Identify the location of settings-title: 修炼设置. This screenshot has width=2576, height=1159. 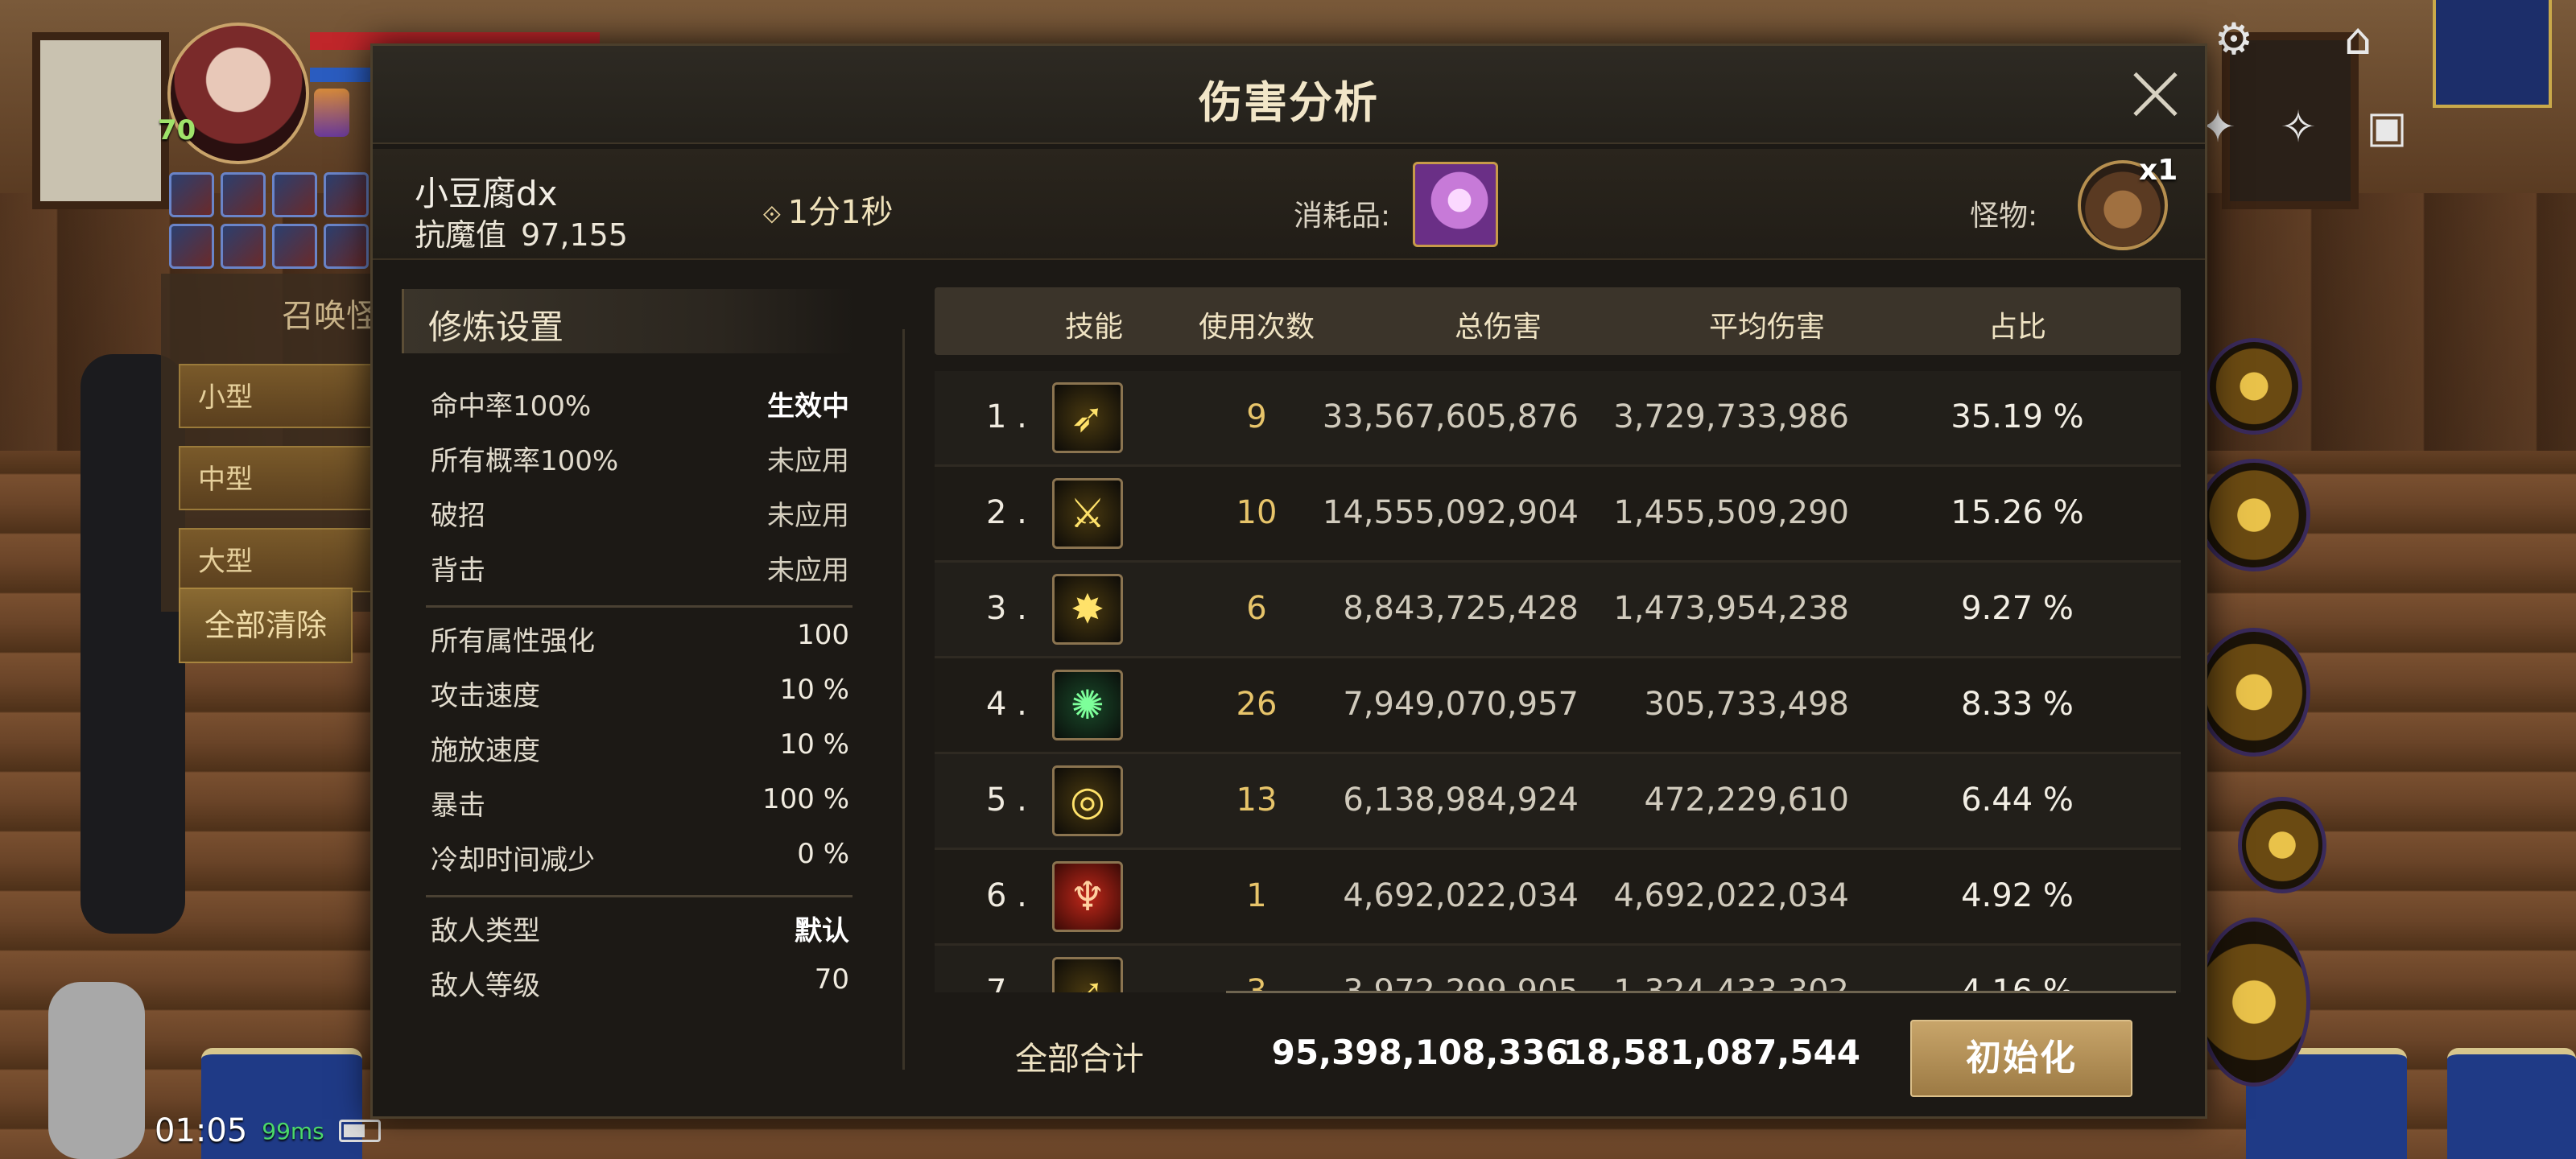
(496, 327).